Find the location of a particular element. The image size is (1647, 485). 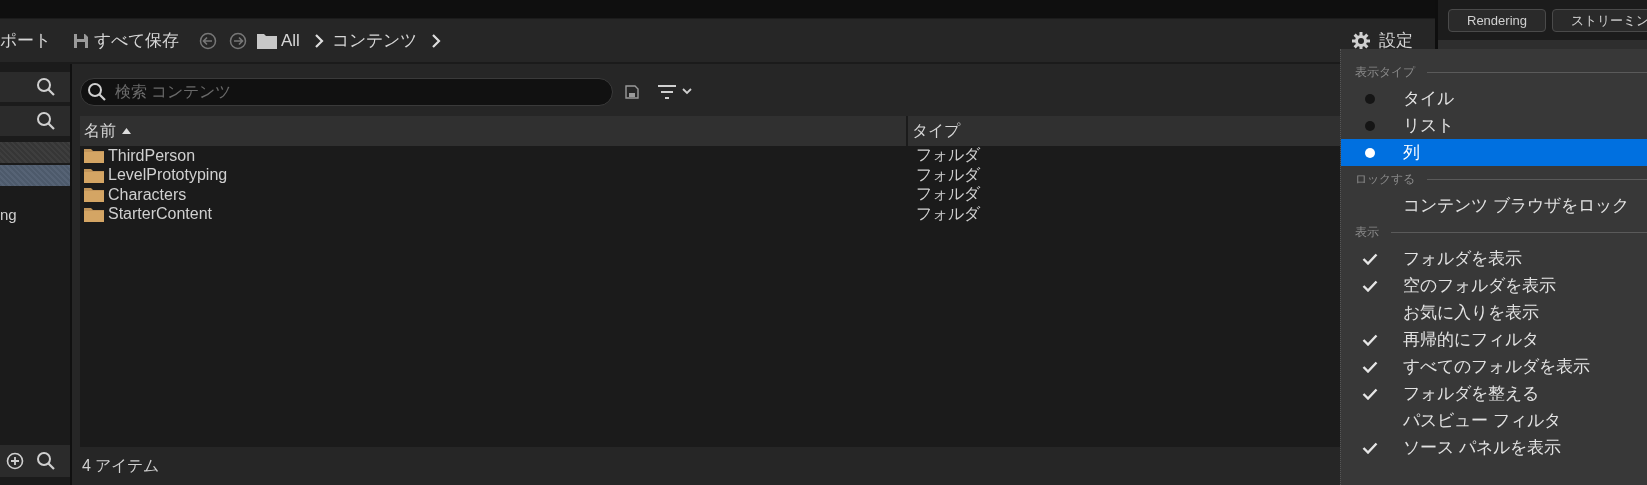

sort-ascending-icon is located at coordinates (126, 131).